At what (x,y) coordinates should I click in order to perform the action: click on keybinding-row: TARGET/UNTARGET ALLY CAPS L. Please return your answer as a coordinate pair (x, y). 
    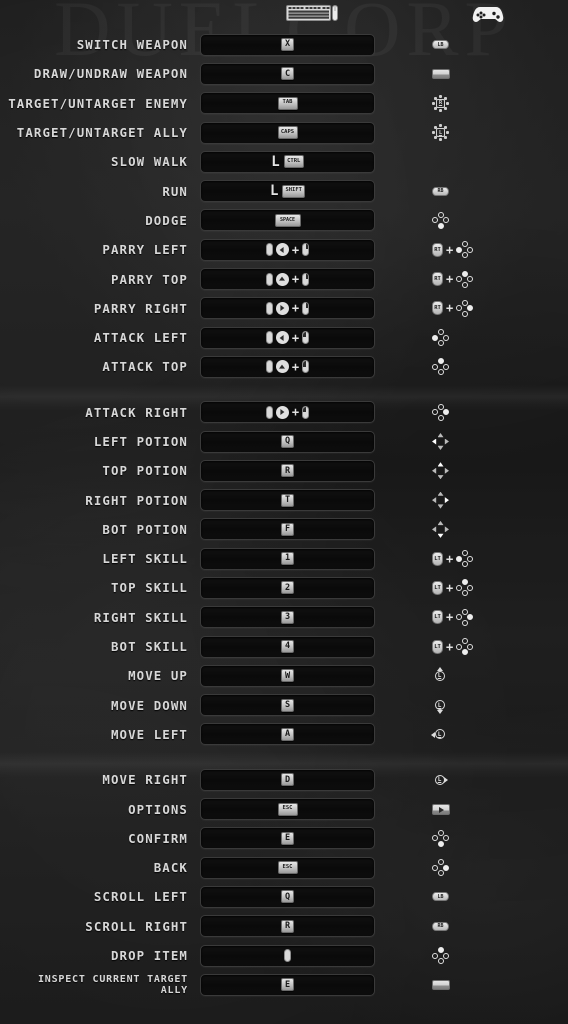
    Looking at the image, I should click on (284, 132).